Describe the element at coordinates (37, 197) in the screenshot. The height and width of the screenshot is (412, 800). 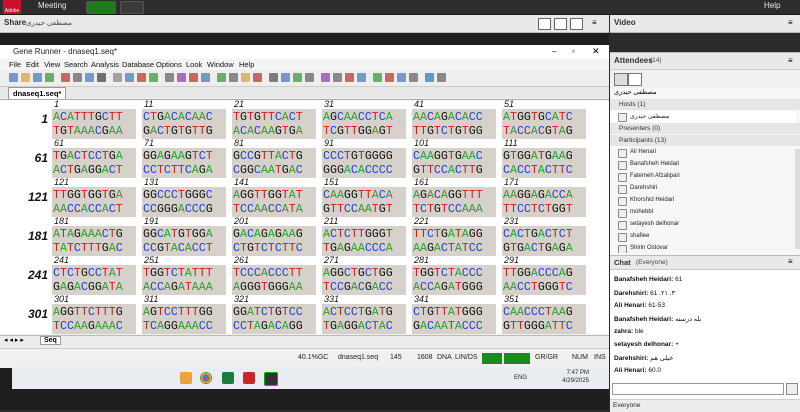
I see `row-position-label: 121` at that location.